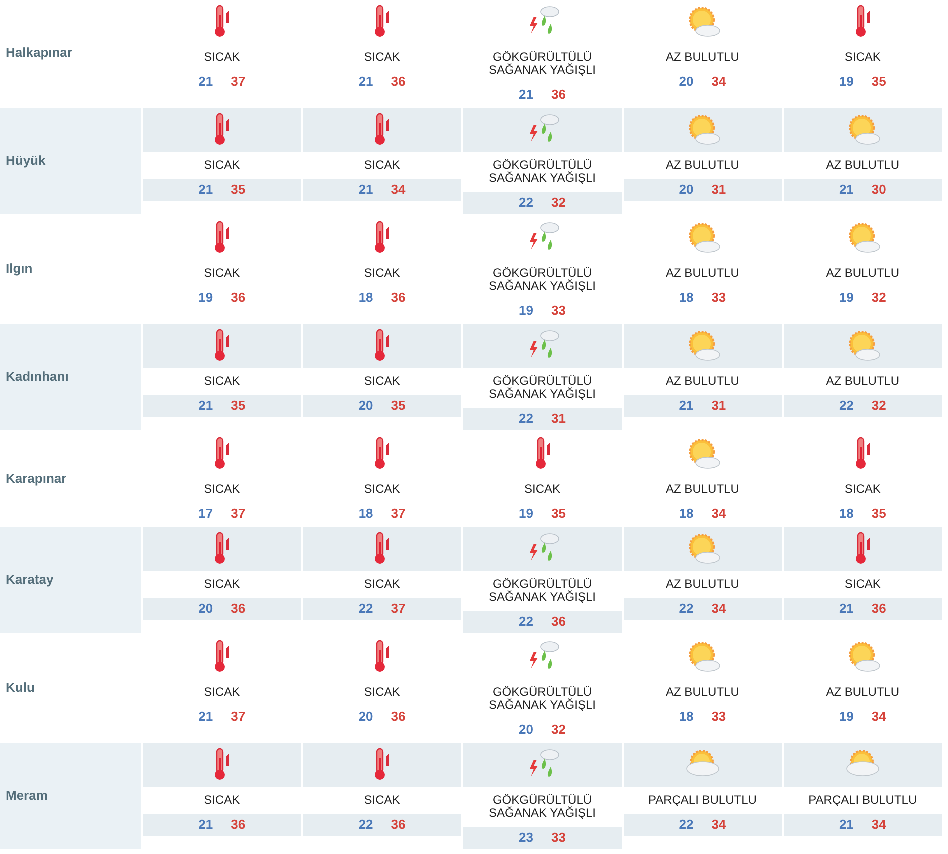 The height and width of the screenshot is (854, 948). Describe the element at coordinates (36, 479) in the screenshot. I see `city-name: Karapınar` at that location.